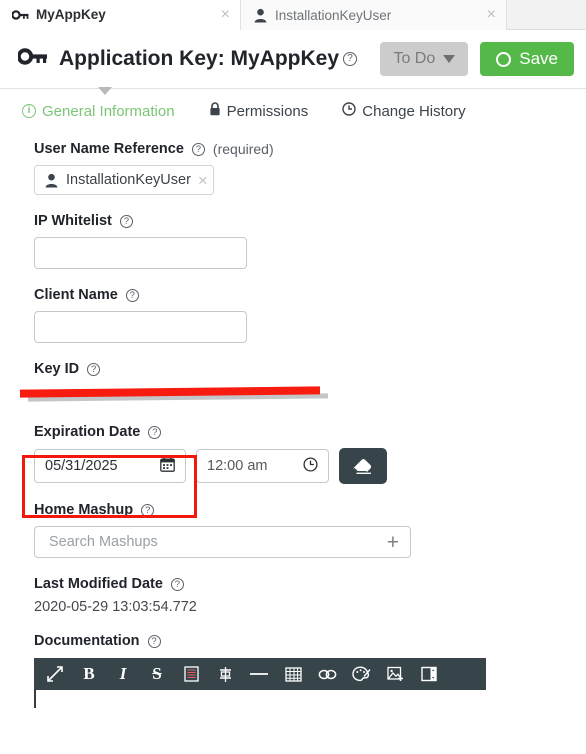 This screenshot has height=754, width=586. Describe the element at coordinates (76, 295) in the screenshot. I see `label-text: Client Name` at that location.